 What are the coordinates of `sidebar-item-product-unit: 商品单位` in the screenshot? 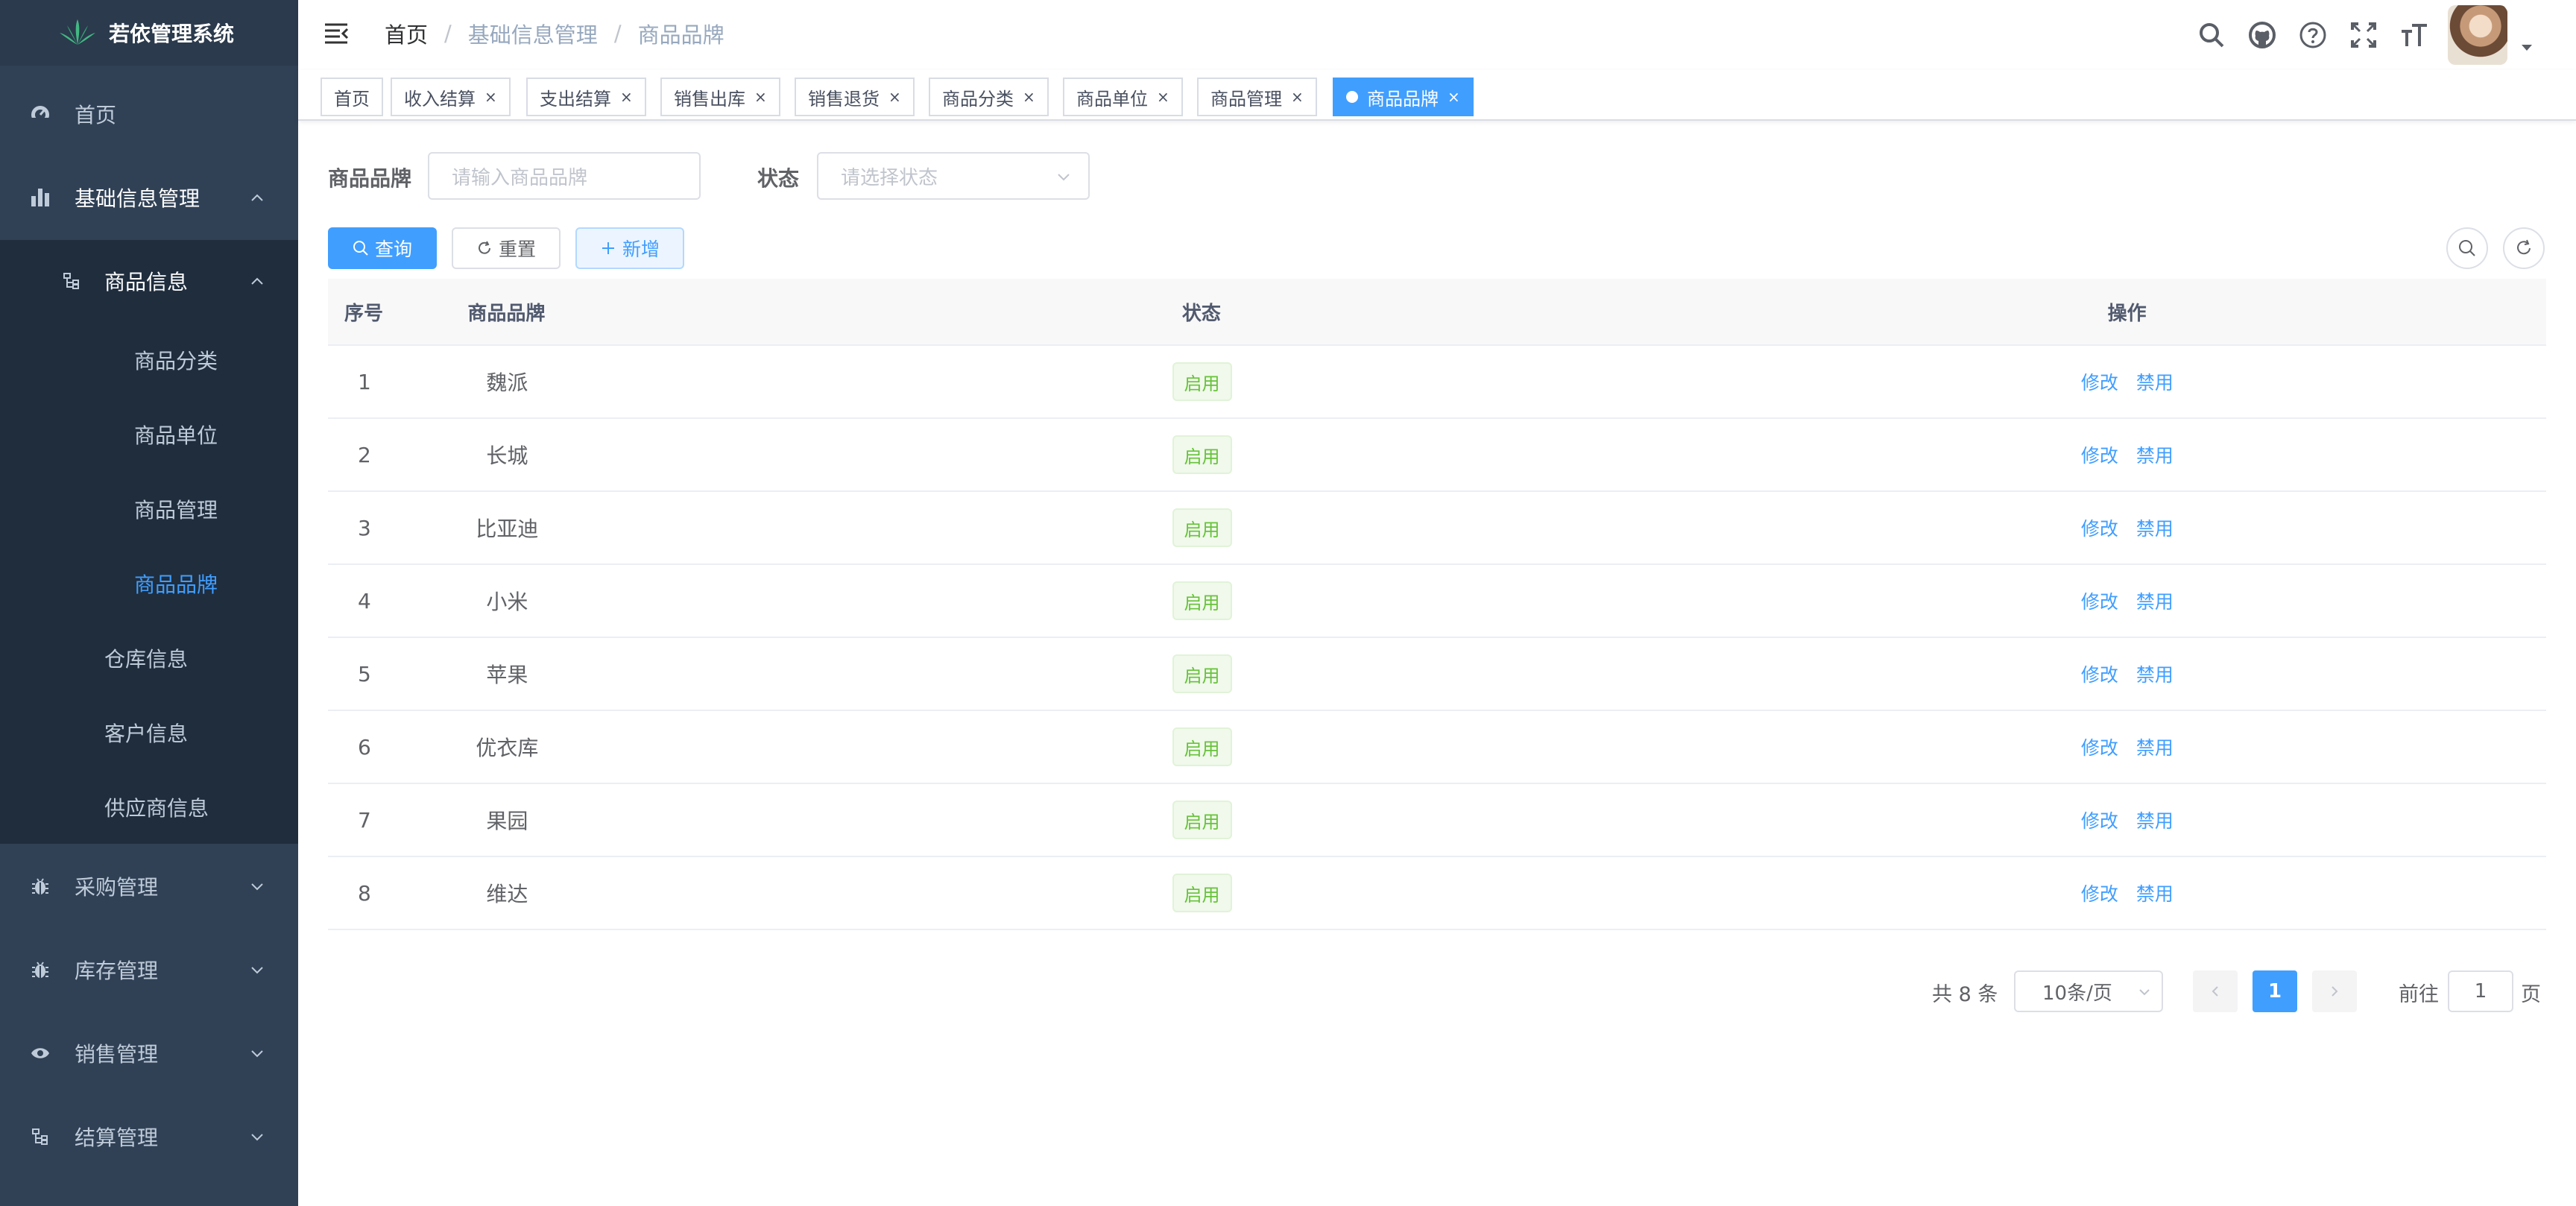 It's located at (149, 434).